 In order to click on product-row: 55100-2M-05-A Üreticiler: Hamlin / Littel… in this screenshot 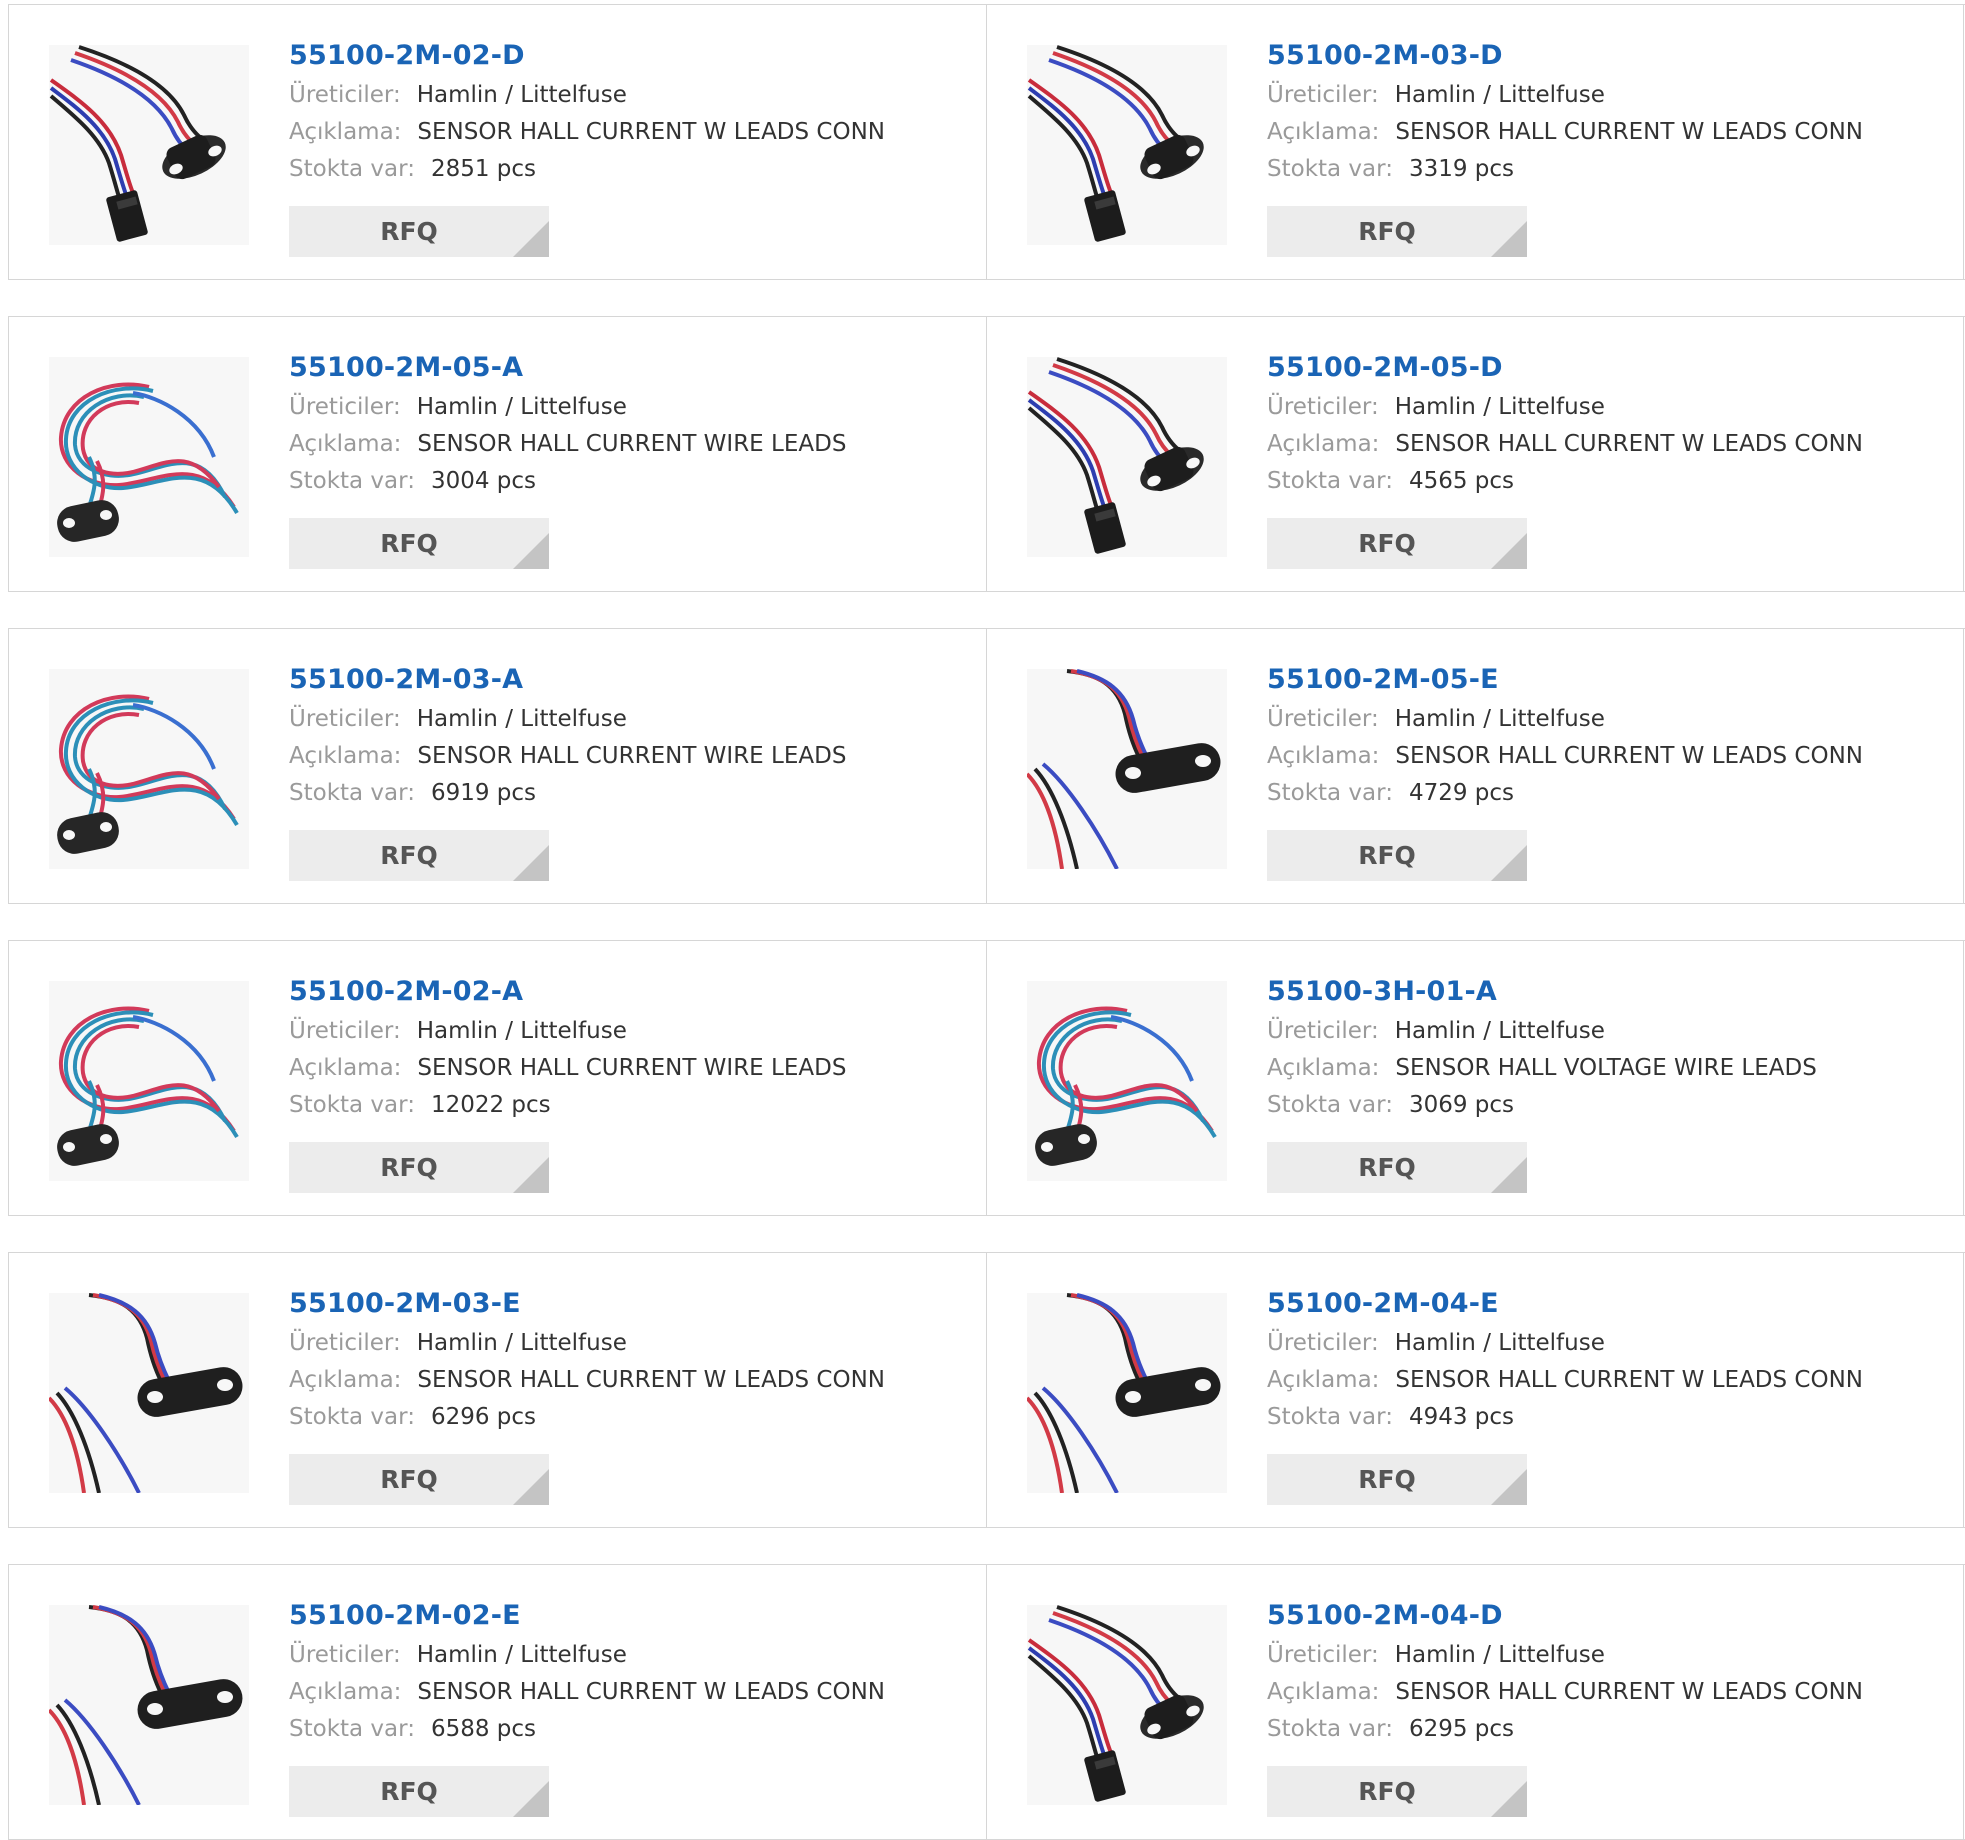, I will do `click(986, 454)`.